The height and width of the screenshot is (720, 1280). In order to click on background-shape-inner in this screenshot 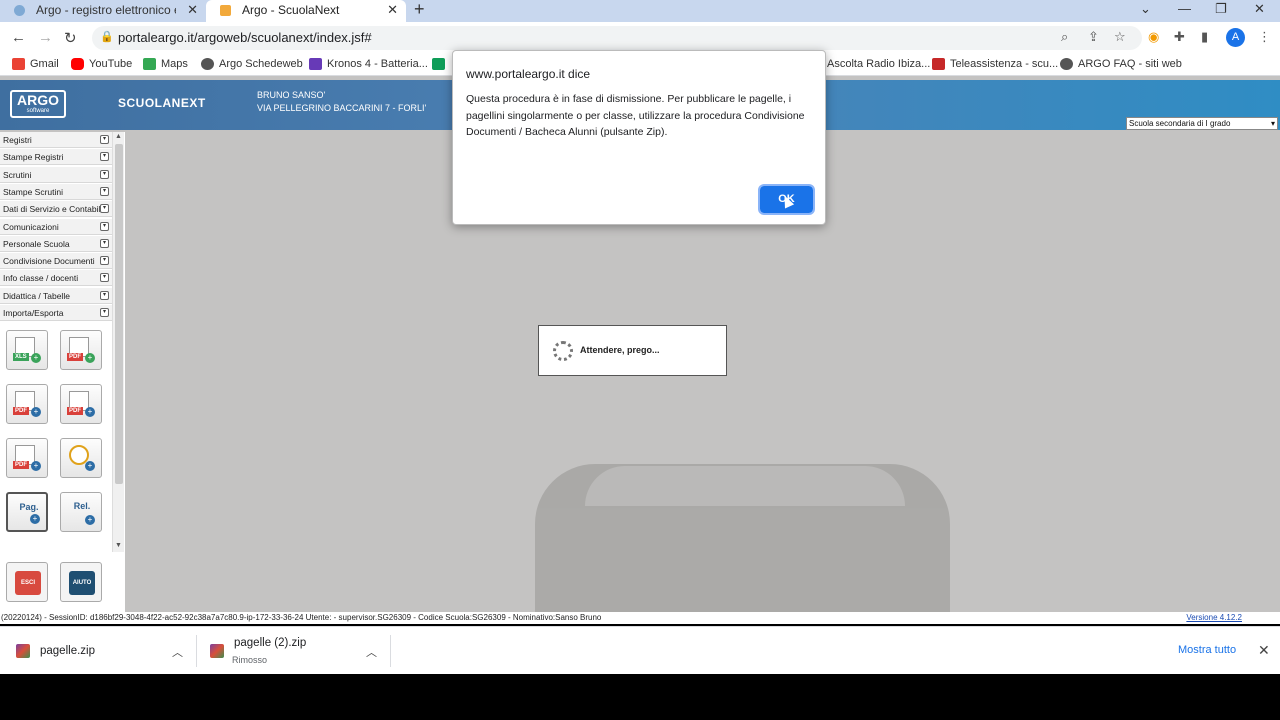, I will do `click(745, 486)`.